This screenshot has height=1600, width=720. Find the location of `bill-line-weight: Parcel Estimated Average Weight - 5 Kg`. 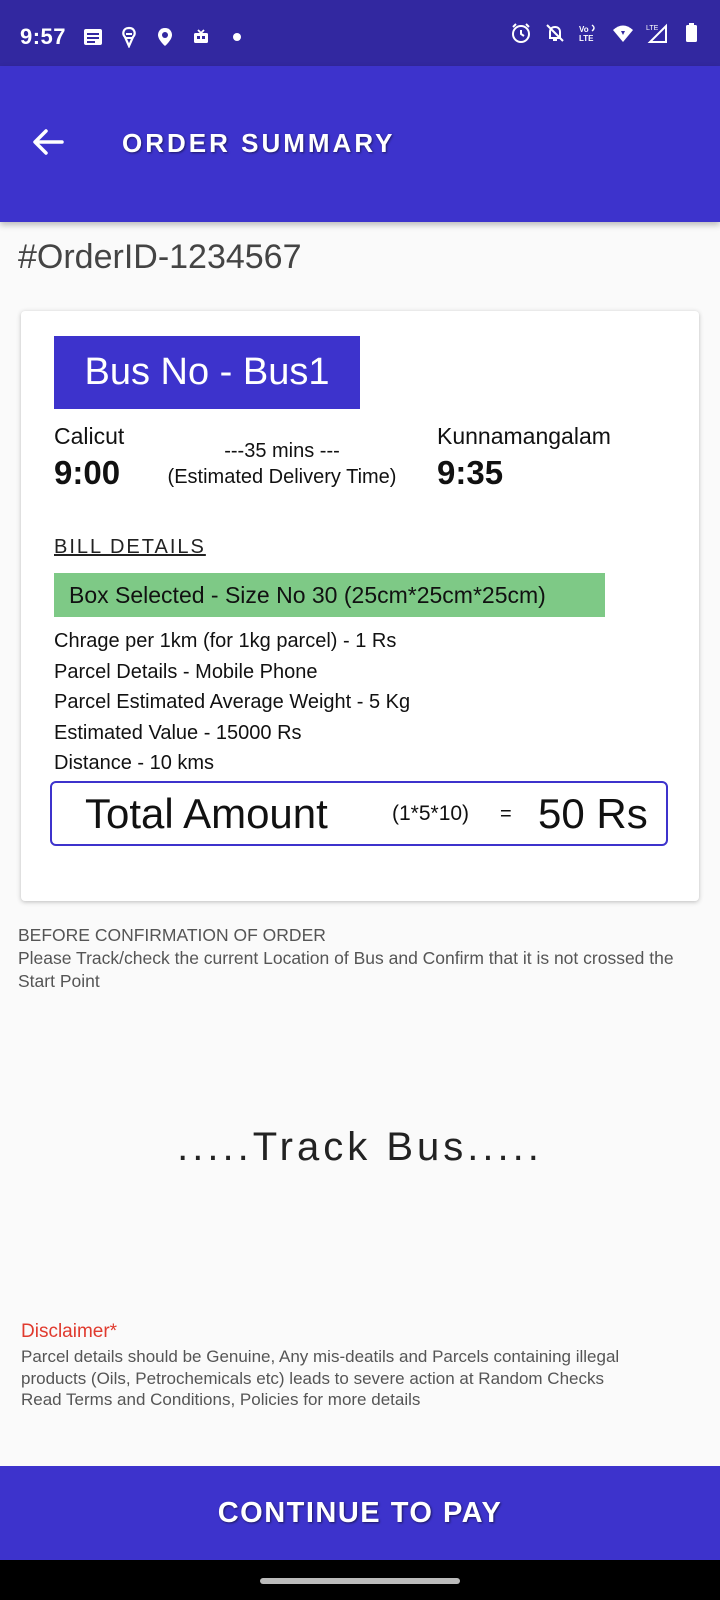

bill-line-weight: Parcel Estimated Average Weight - 5 Kg is located at coordinates (232, 702).